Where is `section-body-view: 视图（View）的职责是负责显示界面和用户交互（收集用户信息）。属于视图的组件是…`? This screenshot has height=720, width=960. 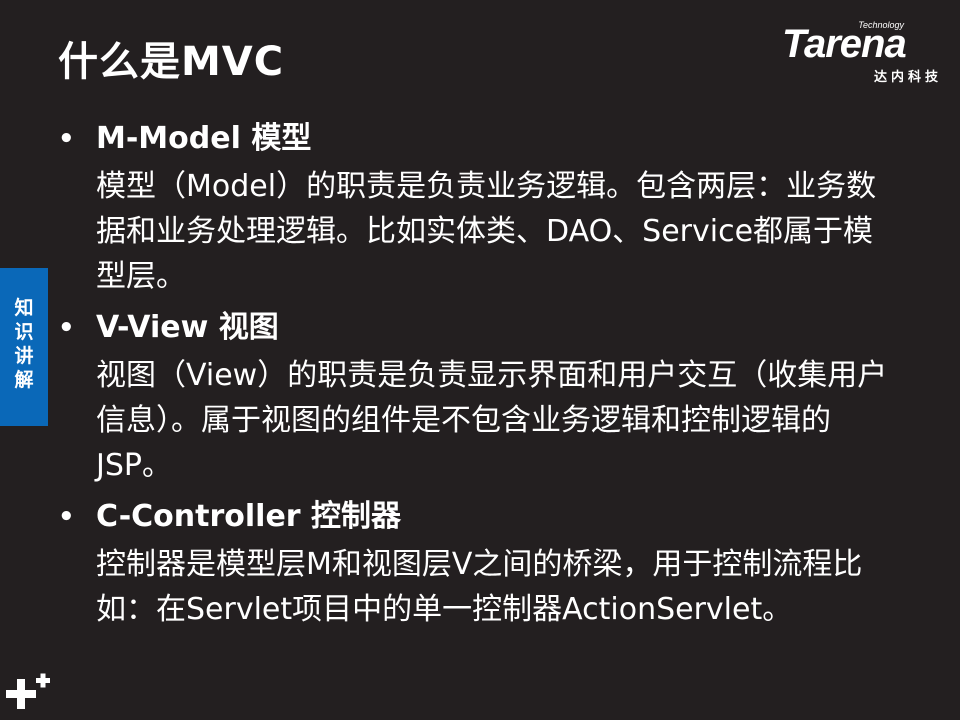
section-body-view: 视图（View）的职责是负责显示界面和用户交互（收集用户信息）。属于视图的组件是… is located at coordinates (492, 420).